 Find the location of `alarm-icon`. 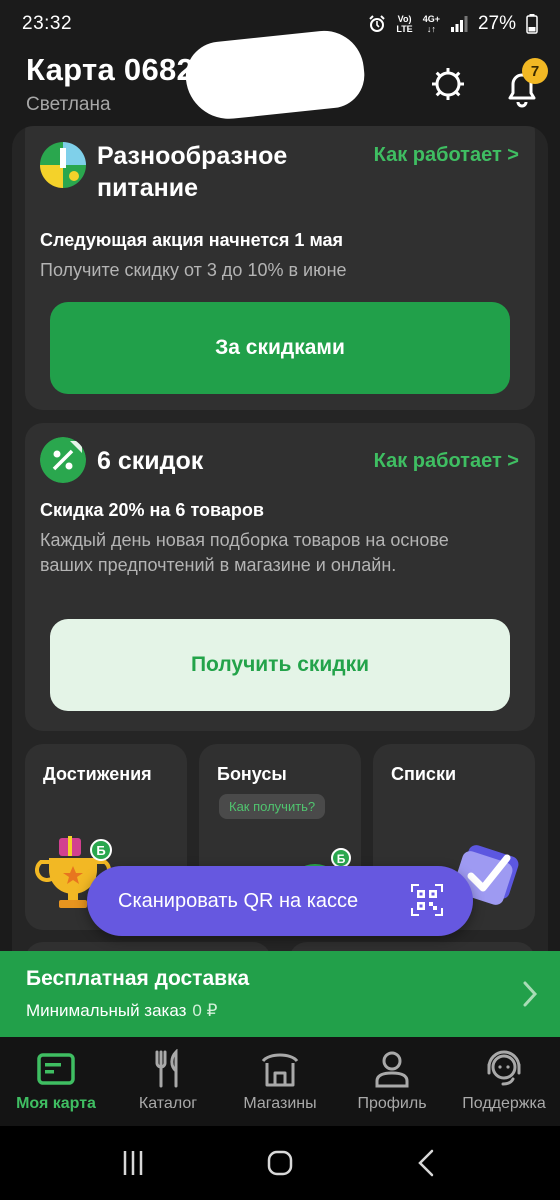

alarm-icon is located at coordinates (377, 23).